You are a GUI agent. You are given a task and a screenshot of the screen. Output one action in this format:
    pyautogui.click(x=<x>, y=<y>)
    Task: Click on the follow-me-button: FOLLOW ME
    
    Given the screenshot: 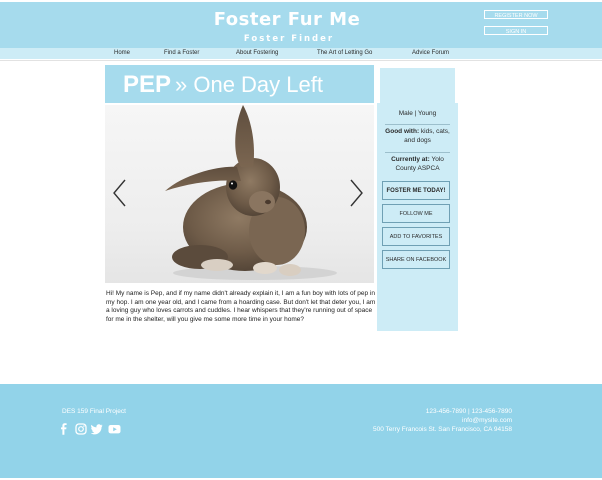 What is the action you would take?
    pyautogui.click(x=416, y=213)
    